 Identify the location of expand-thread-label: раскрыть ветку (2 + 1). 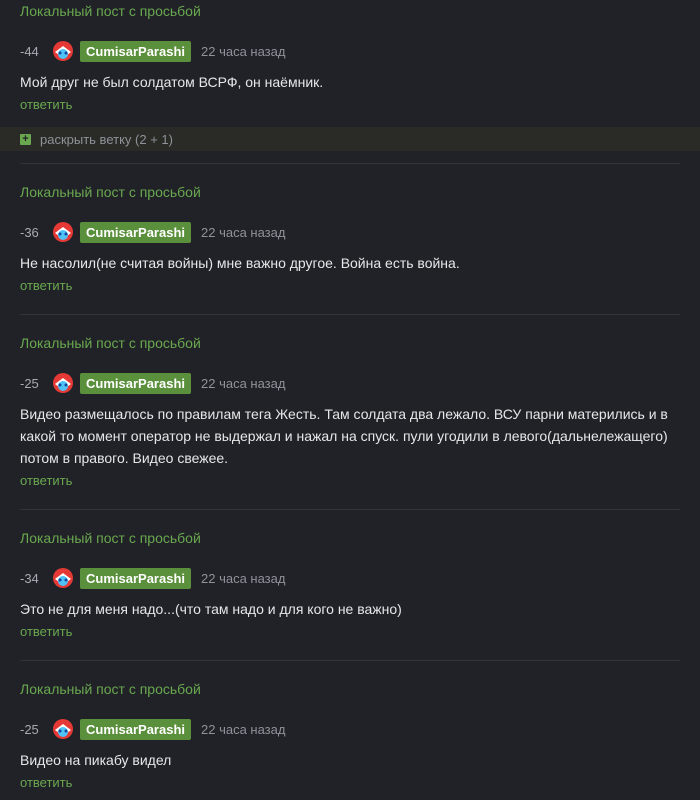
(106, 139).